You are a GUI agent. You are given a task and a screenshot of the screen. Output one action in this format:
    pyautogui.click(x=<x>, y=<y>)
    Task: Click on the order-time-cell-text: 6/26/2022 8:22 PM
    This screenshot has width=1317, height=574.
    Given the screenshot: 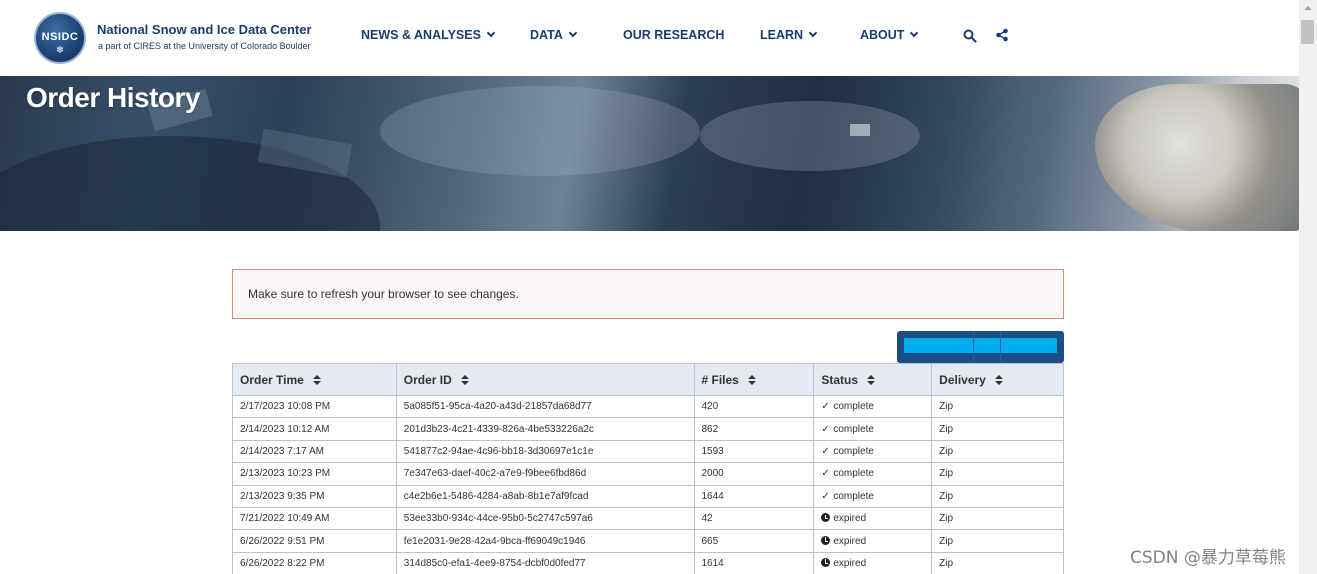 What is the action you would take?
    pyautogui.click(x=282, y=563)
    